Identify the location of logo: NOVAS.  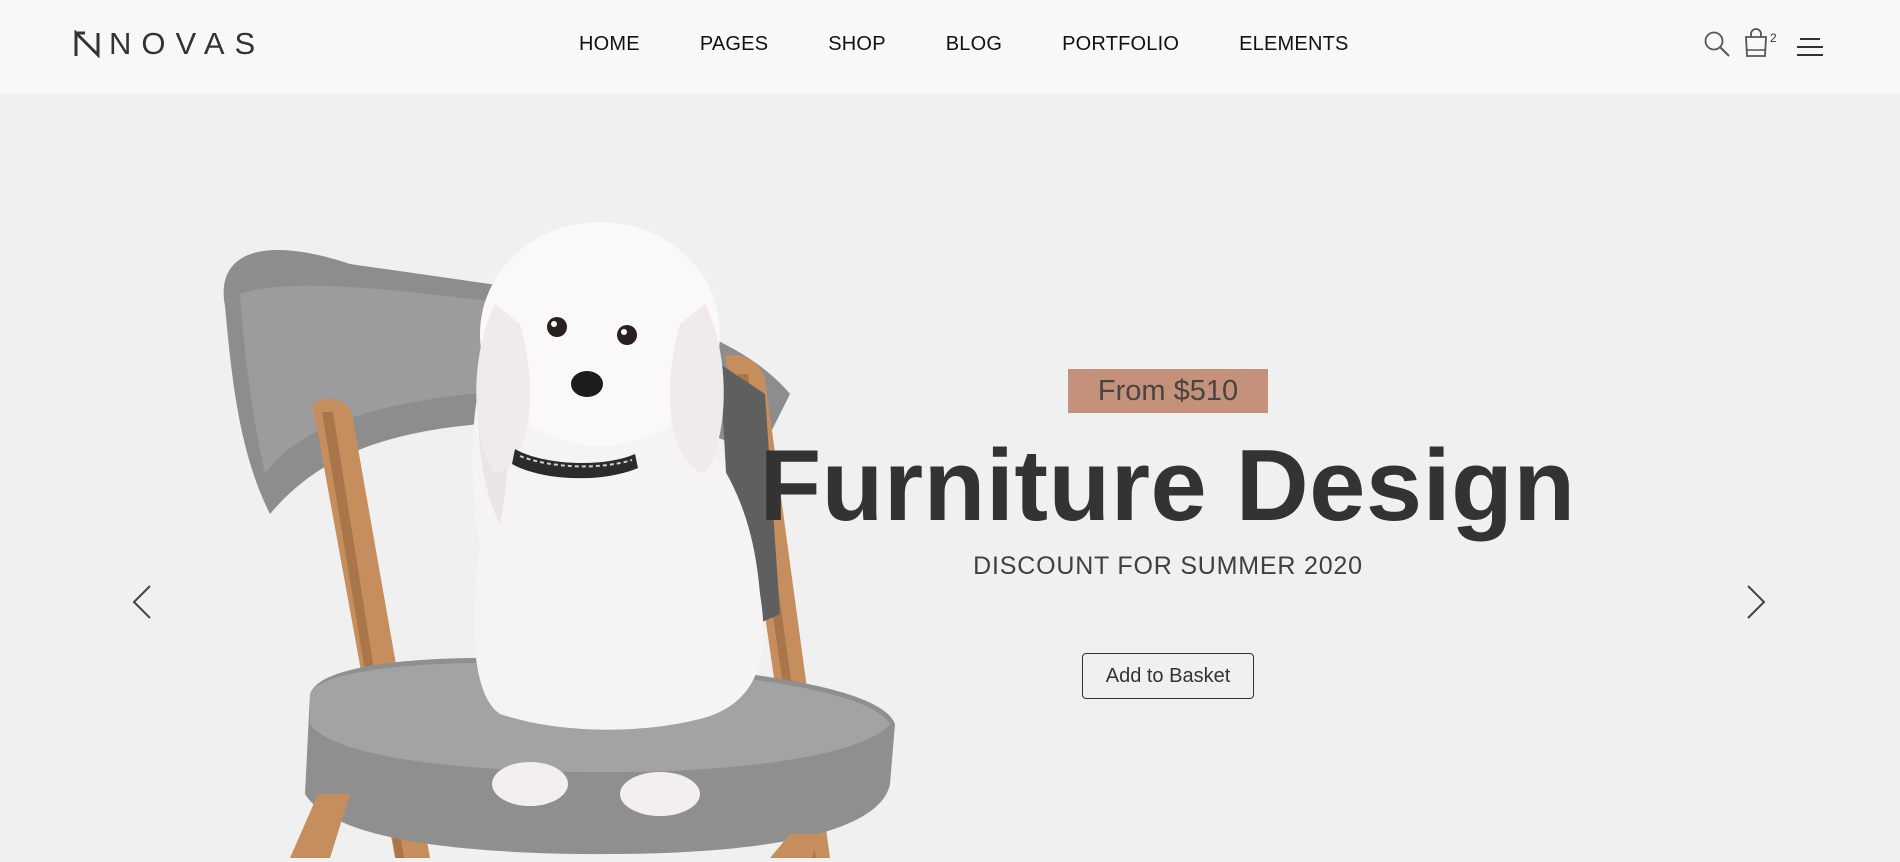
(169, 44).